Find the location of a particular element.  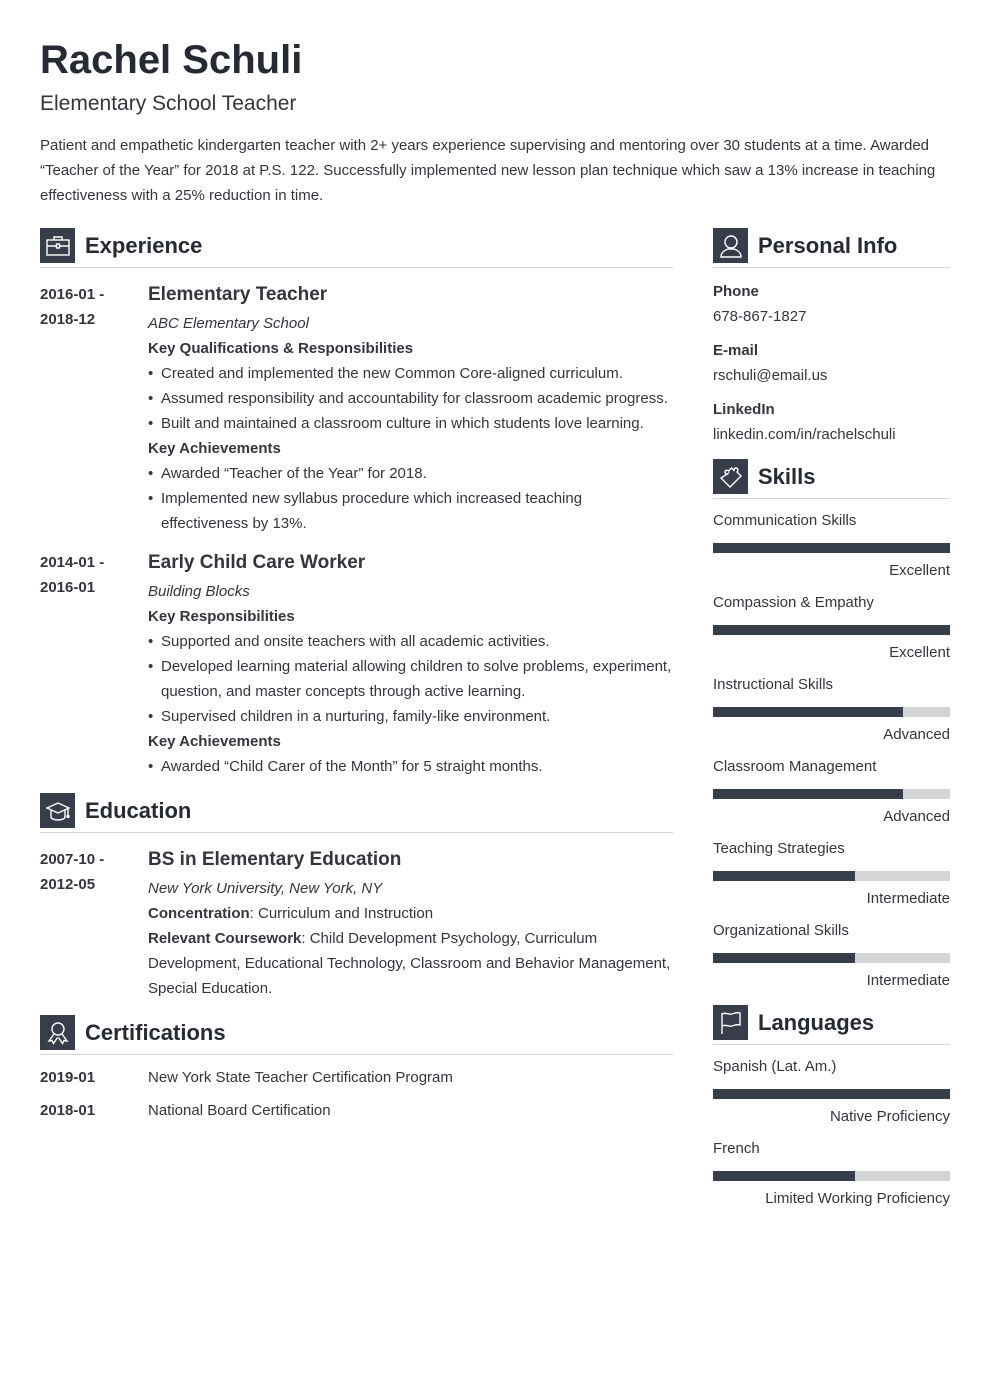

experience-date: 2016-01 - 2018-12 is located at coordinates (94, 409).